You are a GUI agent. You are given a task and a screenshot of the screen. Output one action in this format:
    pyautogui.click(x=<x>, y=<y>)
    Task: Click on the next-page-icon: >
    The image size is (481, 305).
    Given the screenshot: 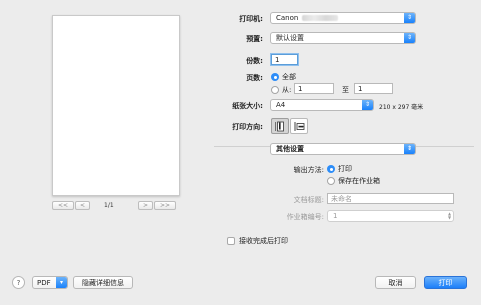 What is the action you would take?
    pyautogui.click(x=145, y=205)
    